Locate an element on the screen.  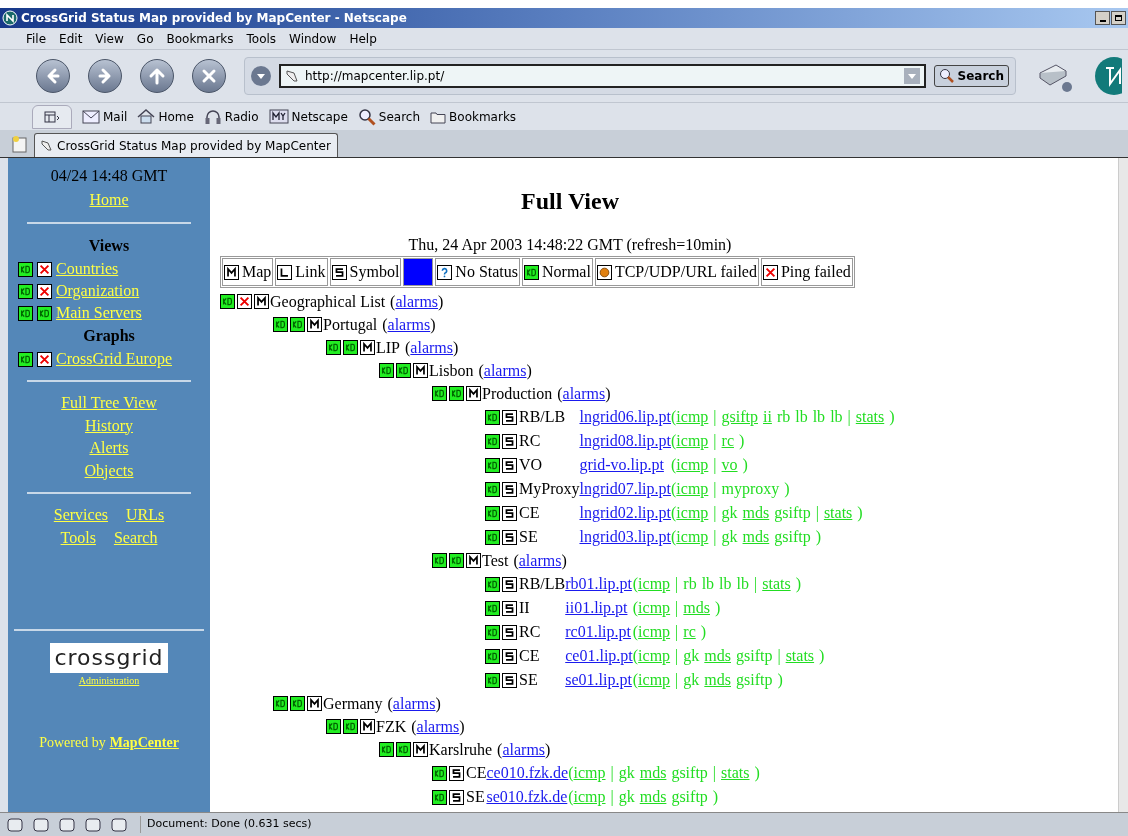
dropdown-button is located at coordinates (261, 76).